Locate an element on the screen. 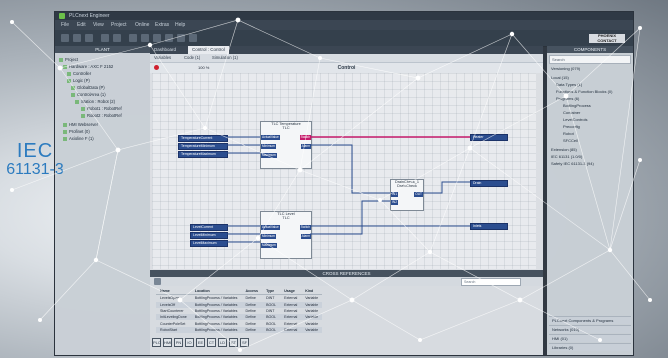 This screenshot has width=668, height=358. controller-icon is located at coordinates (65, 67).